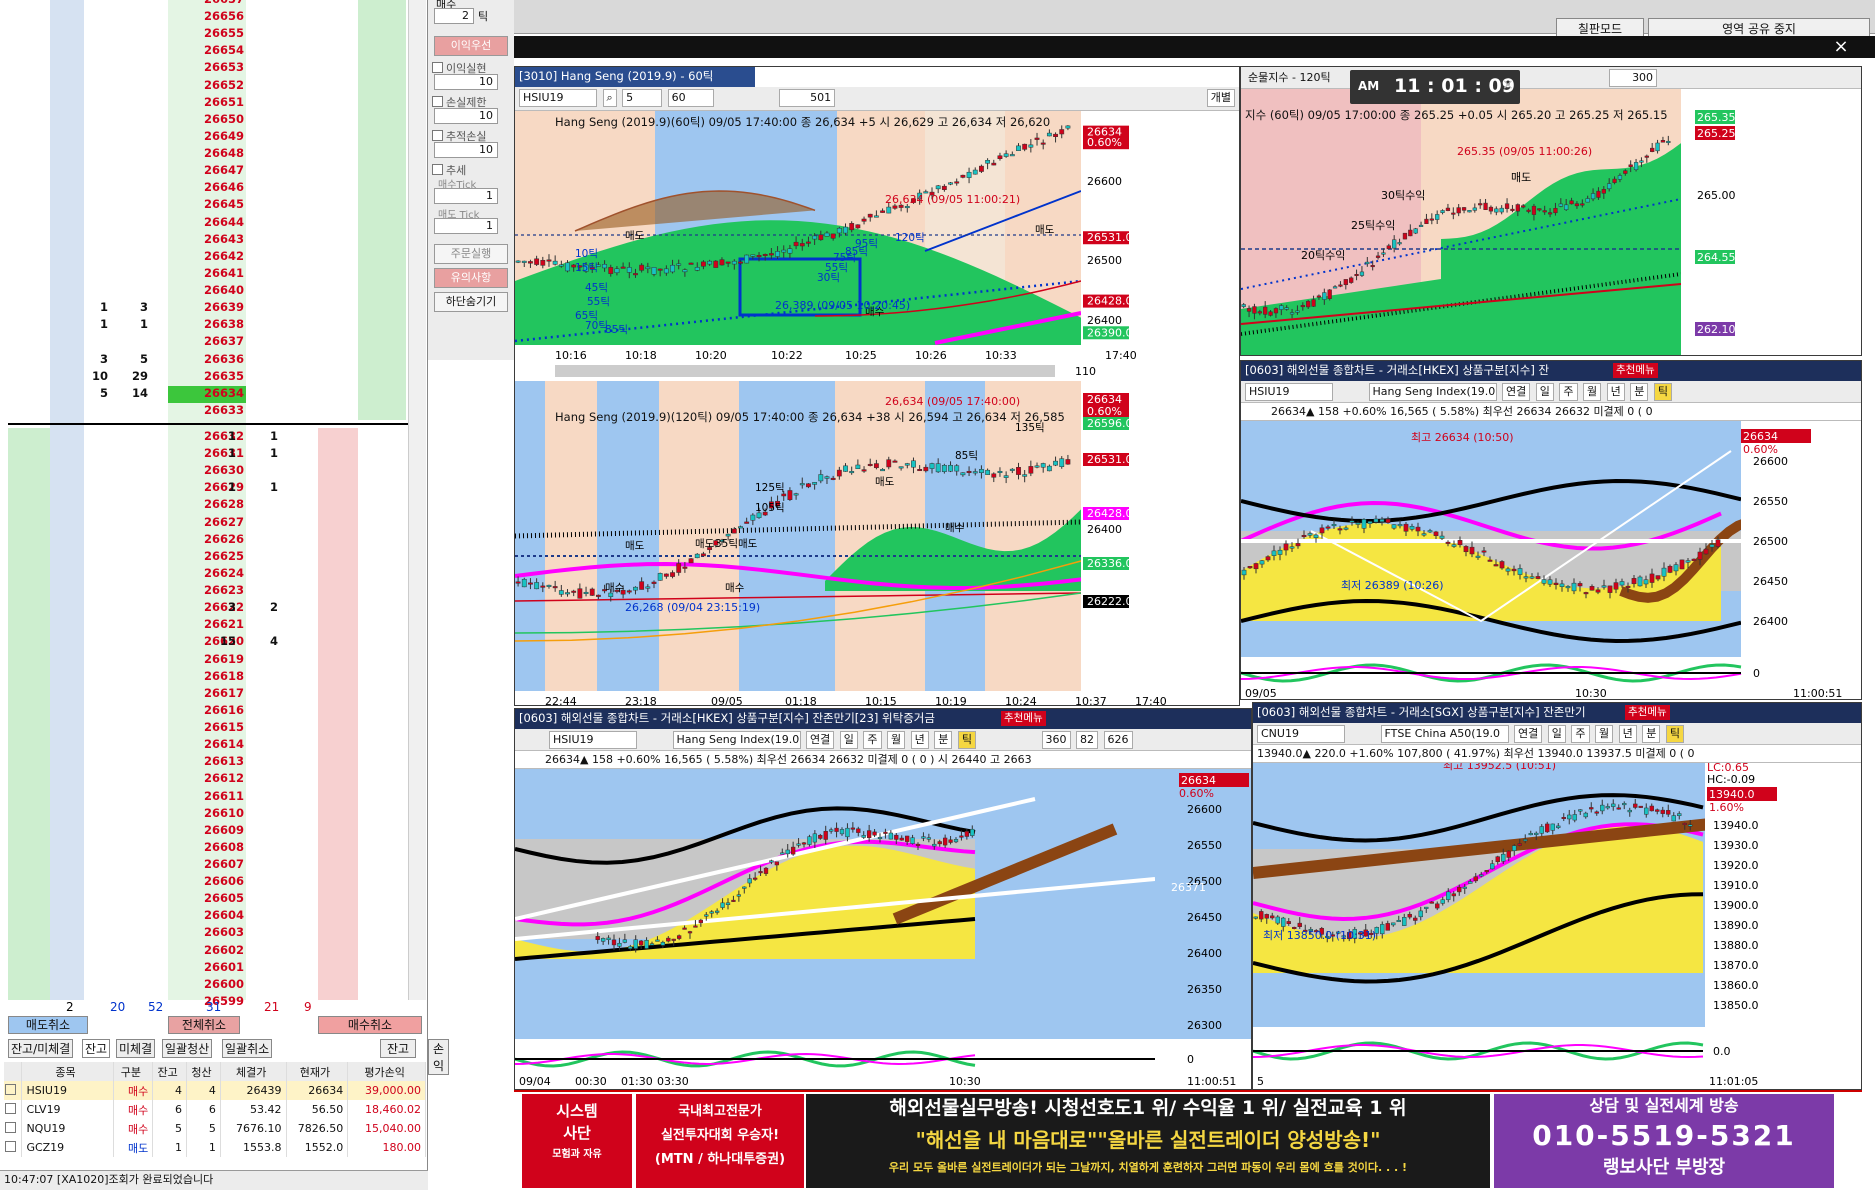  What do you see at coordinates (208, 376) in the screenshot?
I see `ladder-row: 26635 10 29` at bounding box center [208, 376].